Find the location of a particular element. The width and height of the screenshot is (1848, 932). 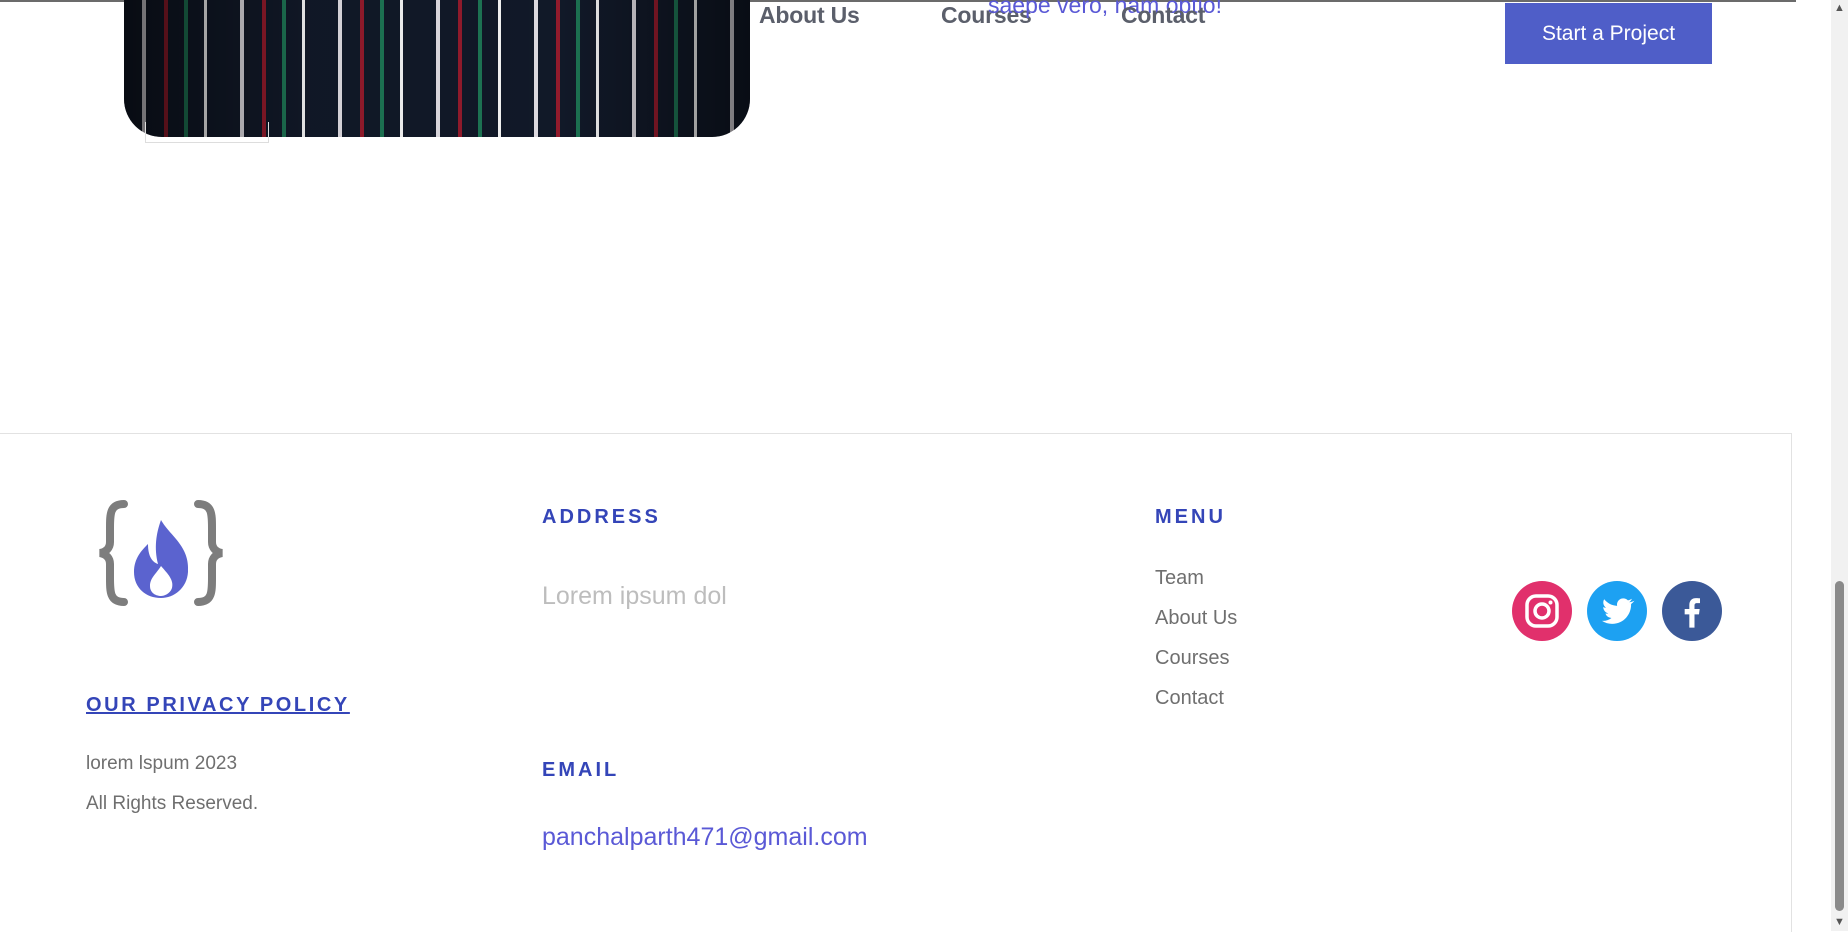

copyright-year: lorem lspum 2023 is located at coordinates (162, 763).